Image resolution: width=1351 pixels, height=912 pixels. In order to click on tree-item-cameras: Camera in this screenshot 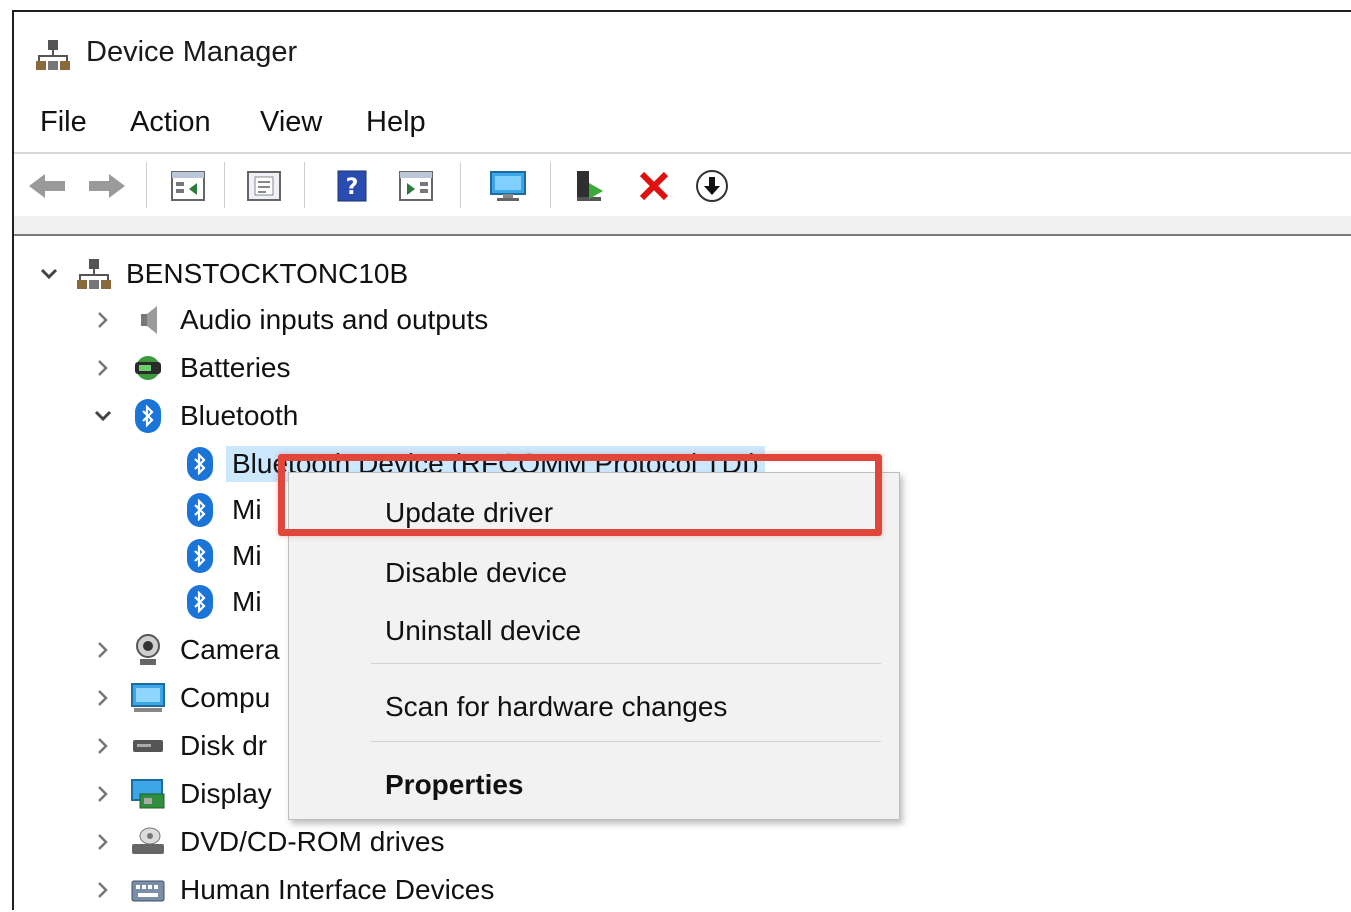, I will do `click(185, 650)`.